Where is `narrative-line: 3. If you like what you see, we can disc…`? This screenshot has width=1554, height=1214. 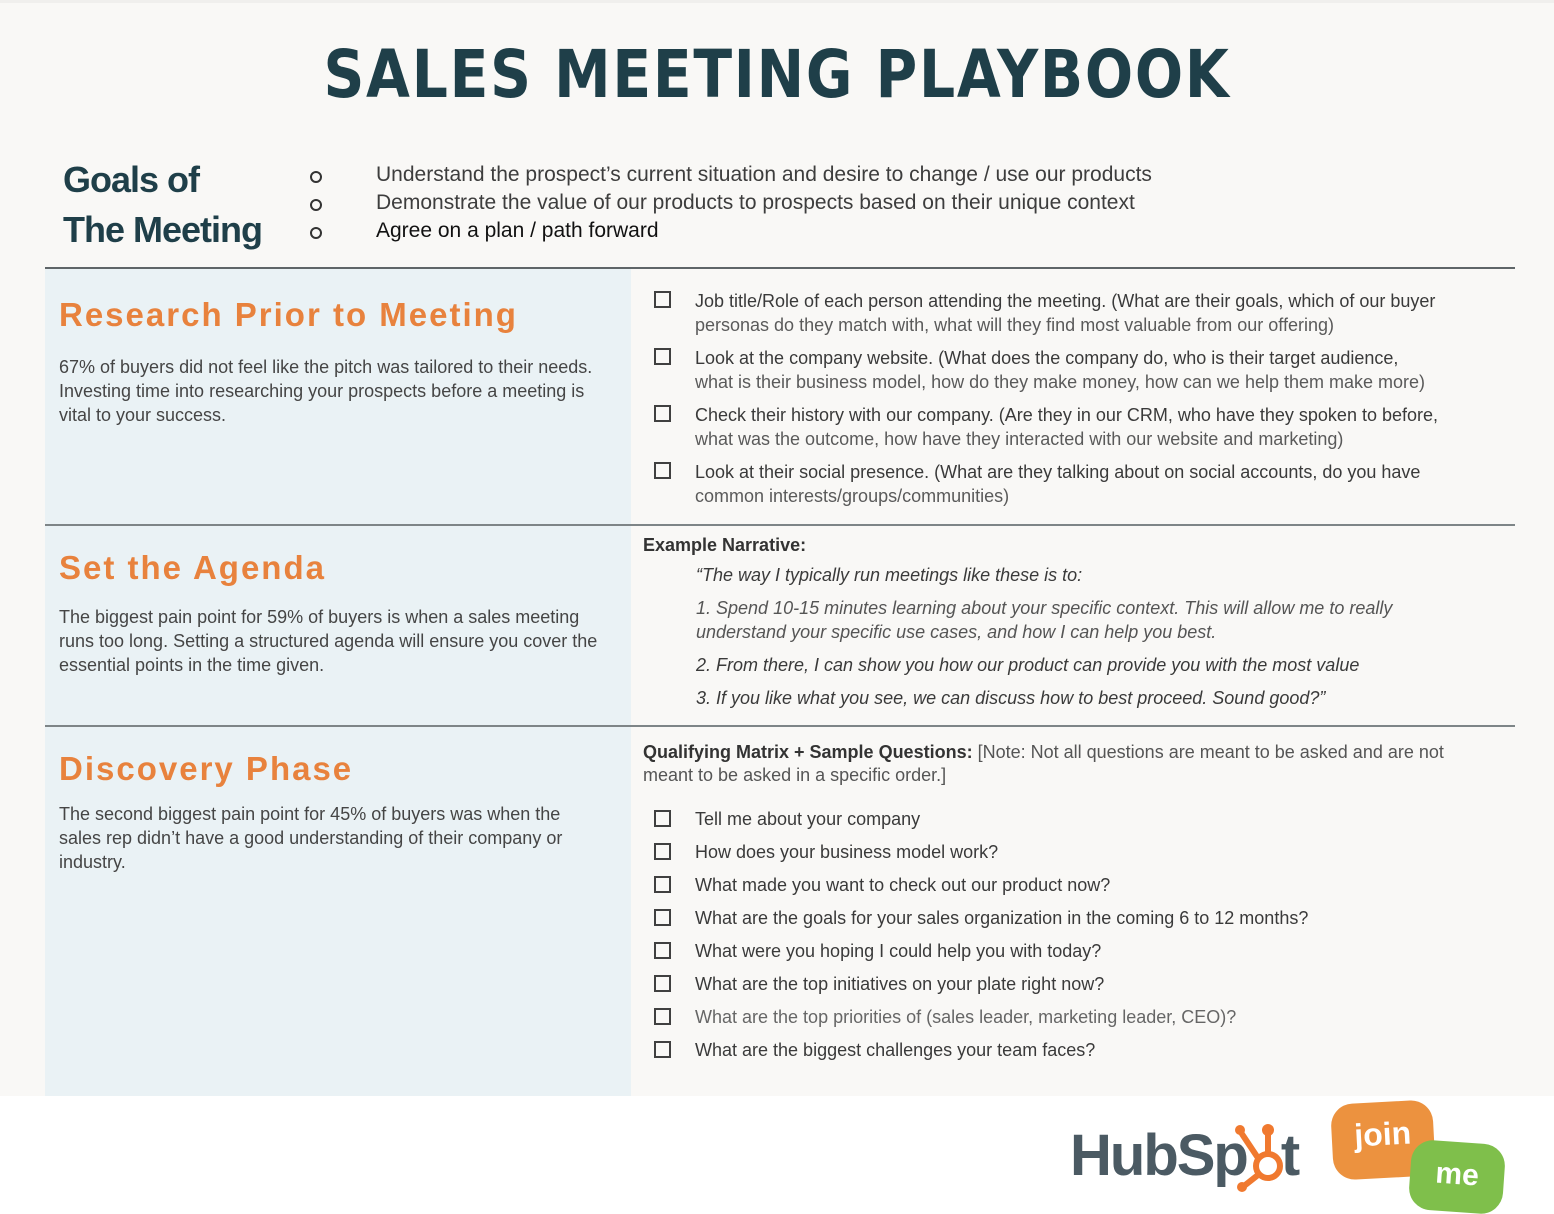 narrative-line: 3. If you like what you see, we can disc… is located at coordinates (1011, 698).